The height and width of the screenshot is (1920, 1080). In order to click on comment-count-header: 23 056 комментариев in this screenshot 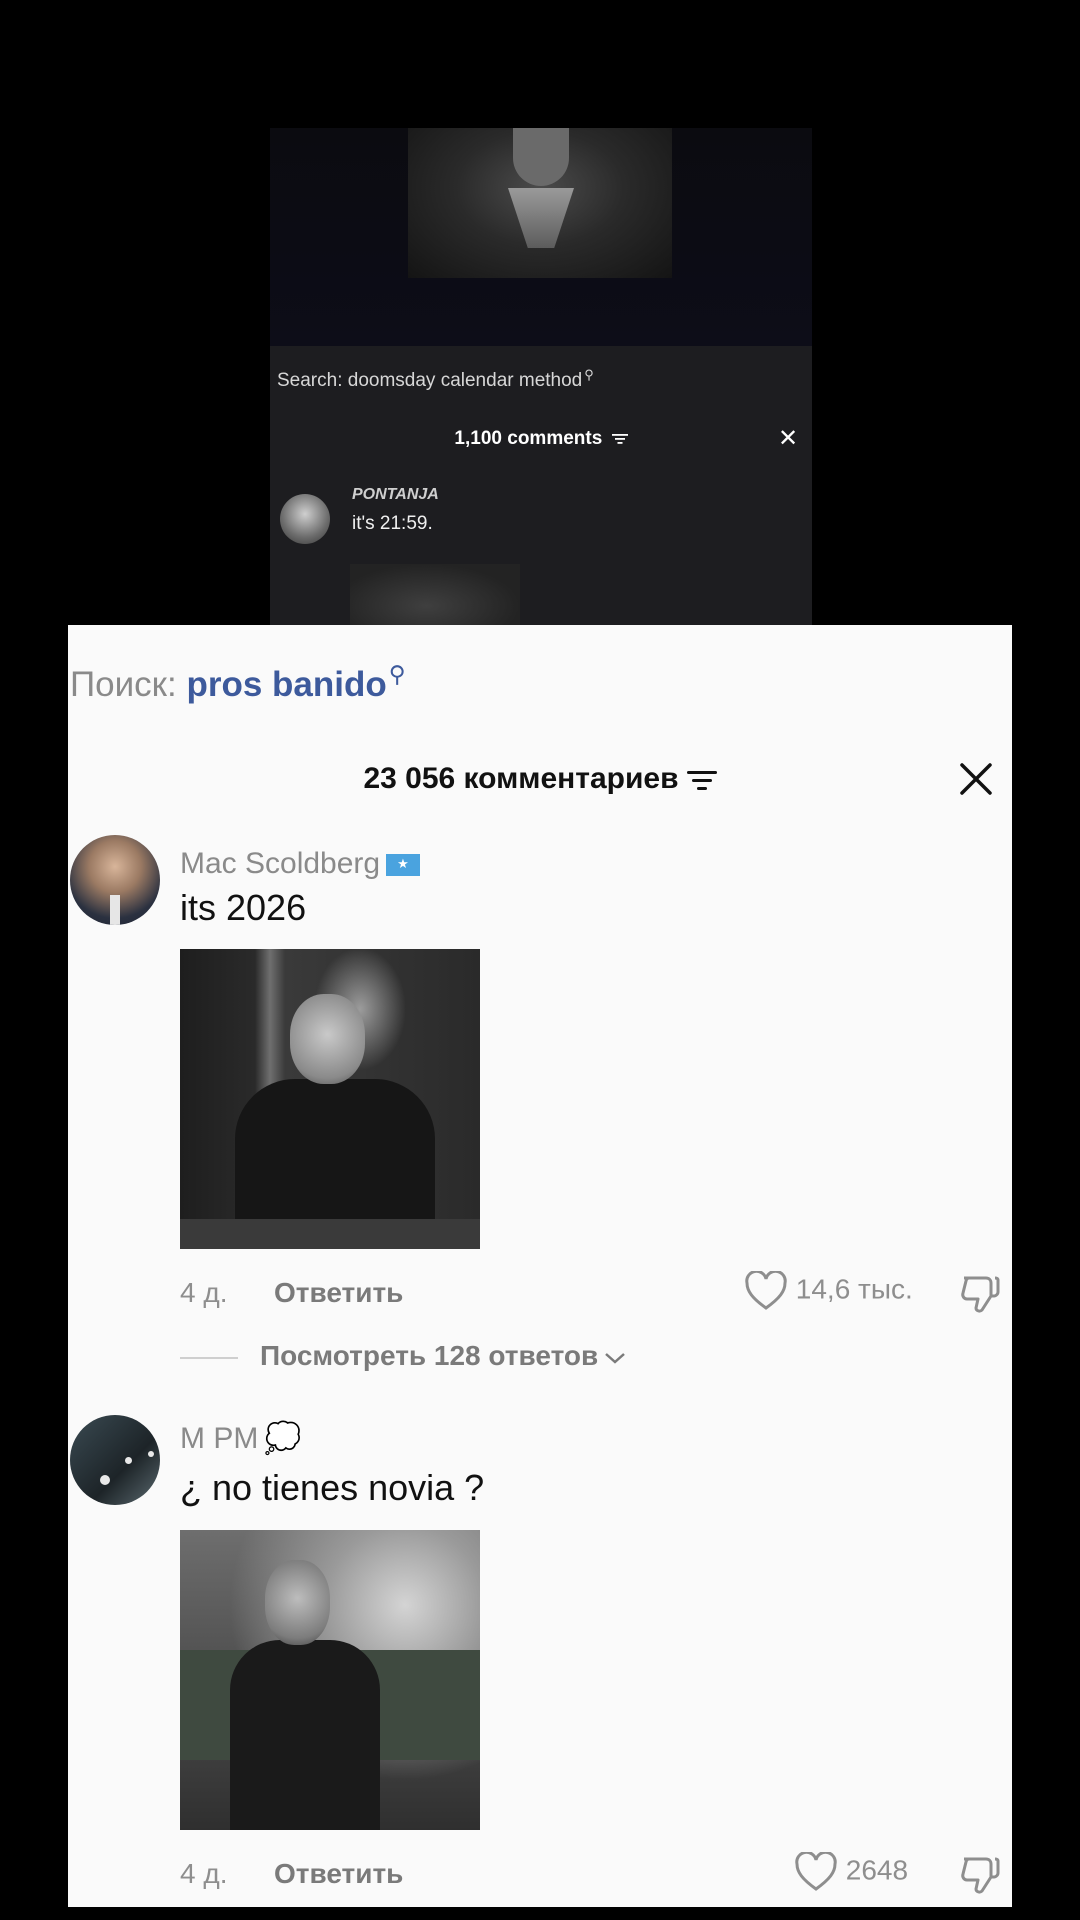, I will do `click(540, 779)`.